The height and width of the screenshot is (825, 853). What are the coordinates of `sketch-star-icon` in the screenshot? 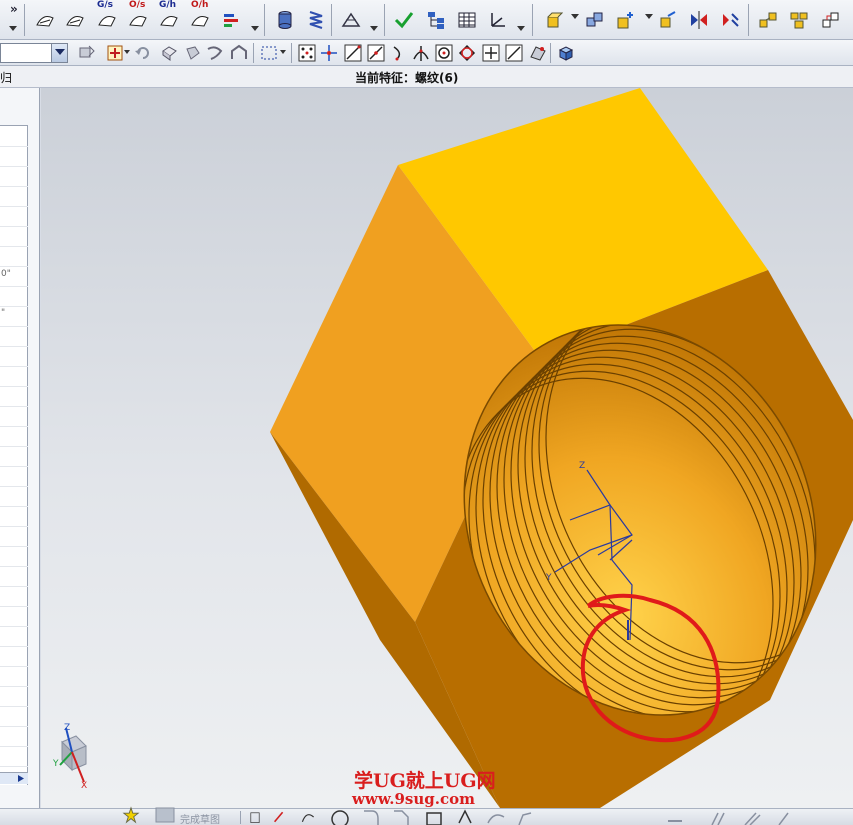 It's located at (131, 815).